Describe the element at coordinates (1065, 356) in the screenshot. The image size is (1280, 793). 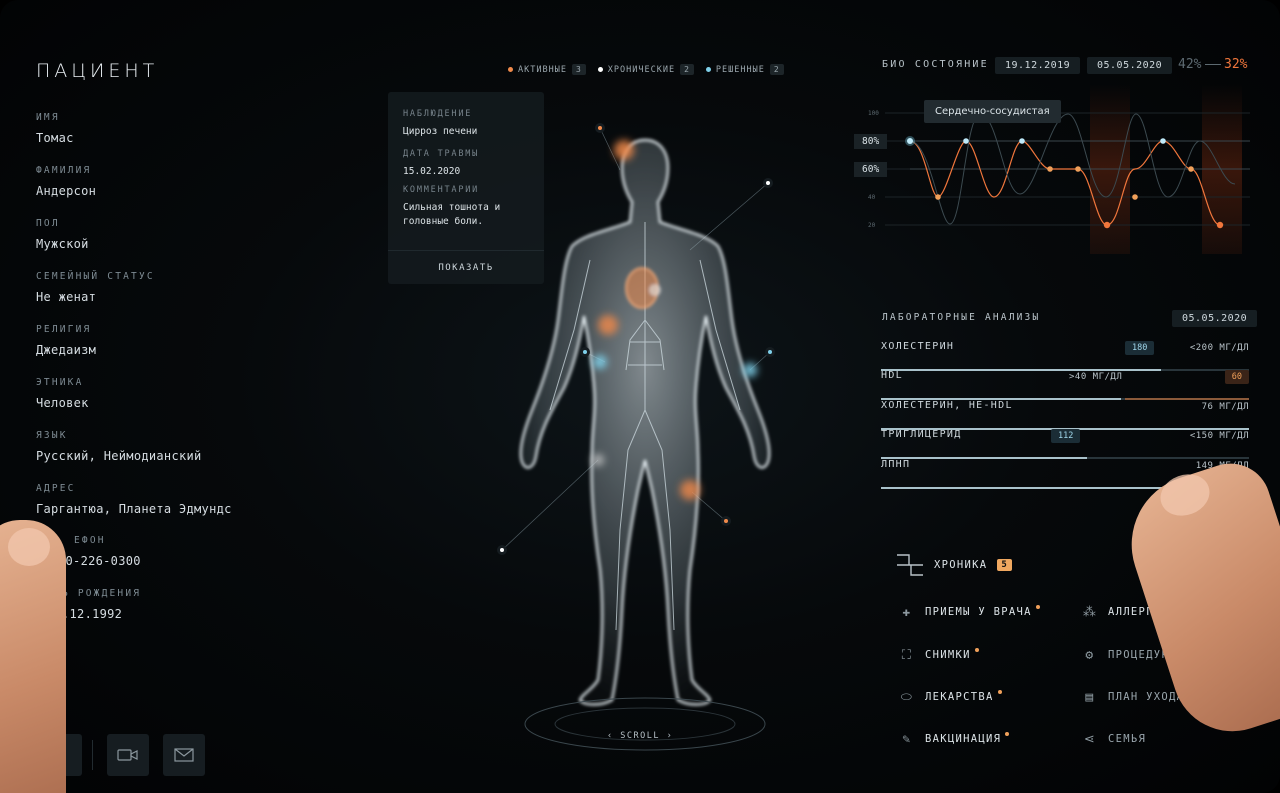
I see `lab-row-cholesterol: ХОЛЕСТЕРИН 180 <200 МГ/ДЛ` at that location.